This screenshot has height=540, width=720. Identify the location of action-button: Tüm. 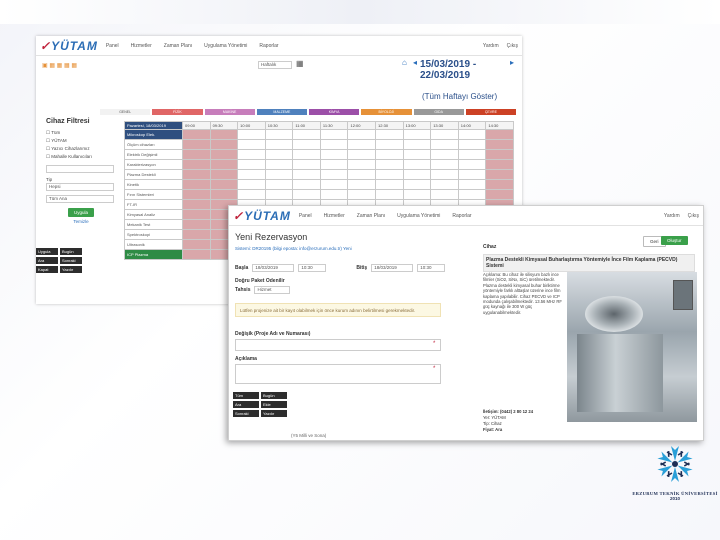
(246, 395).